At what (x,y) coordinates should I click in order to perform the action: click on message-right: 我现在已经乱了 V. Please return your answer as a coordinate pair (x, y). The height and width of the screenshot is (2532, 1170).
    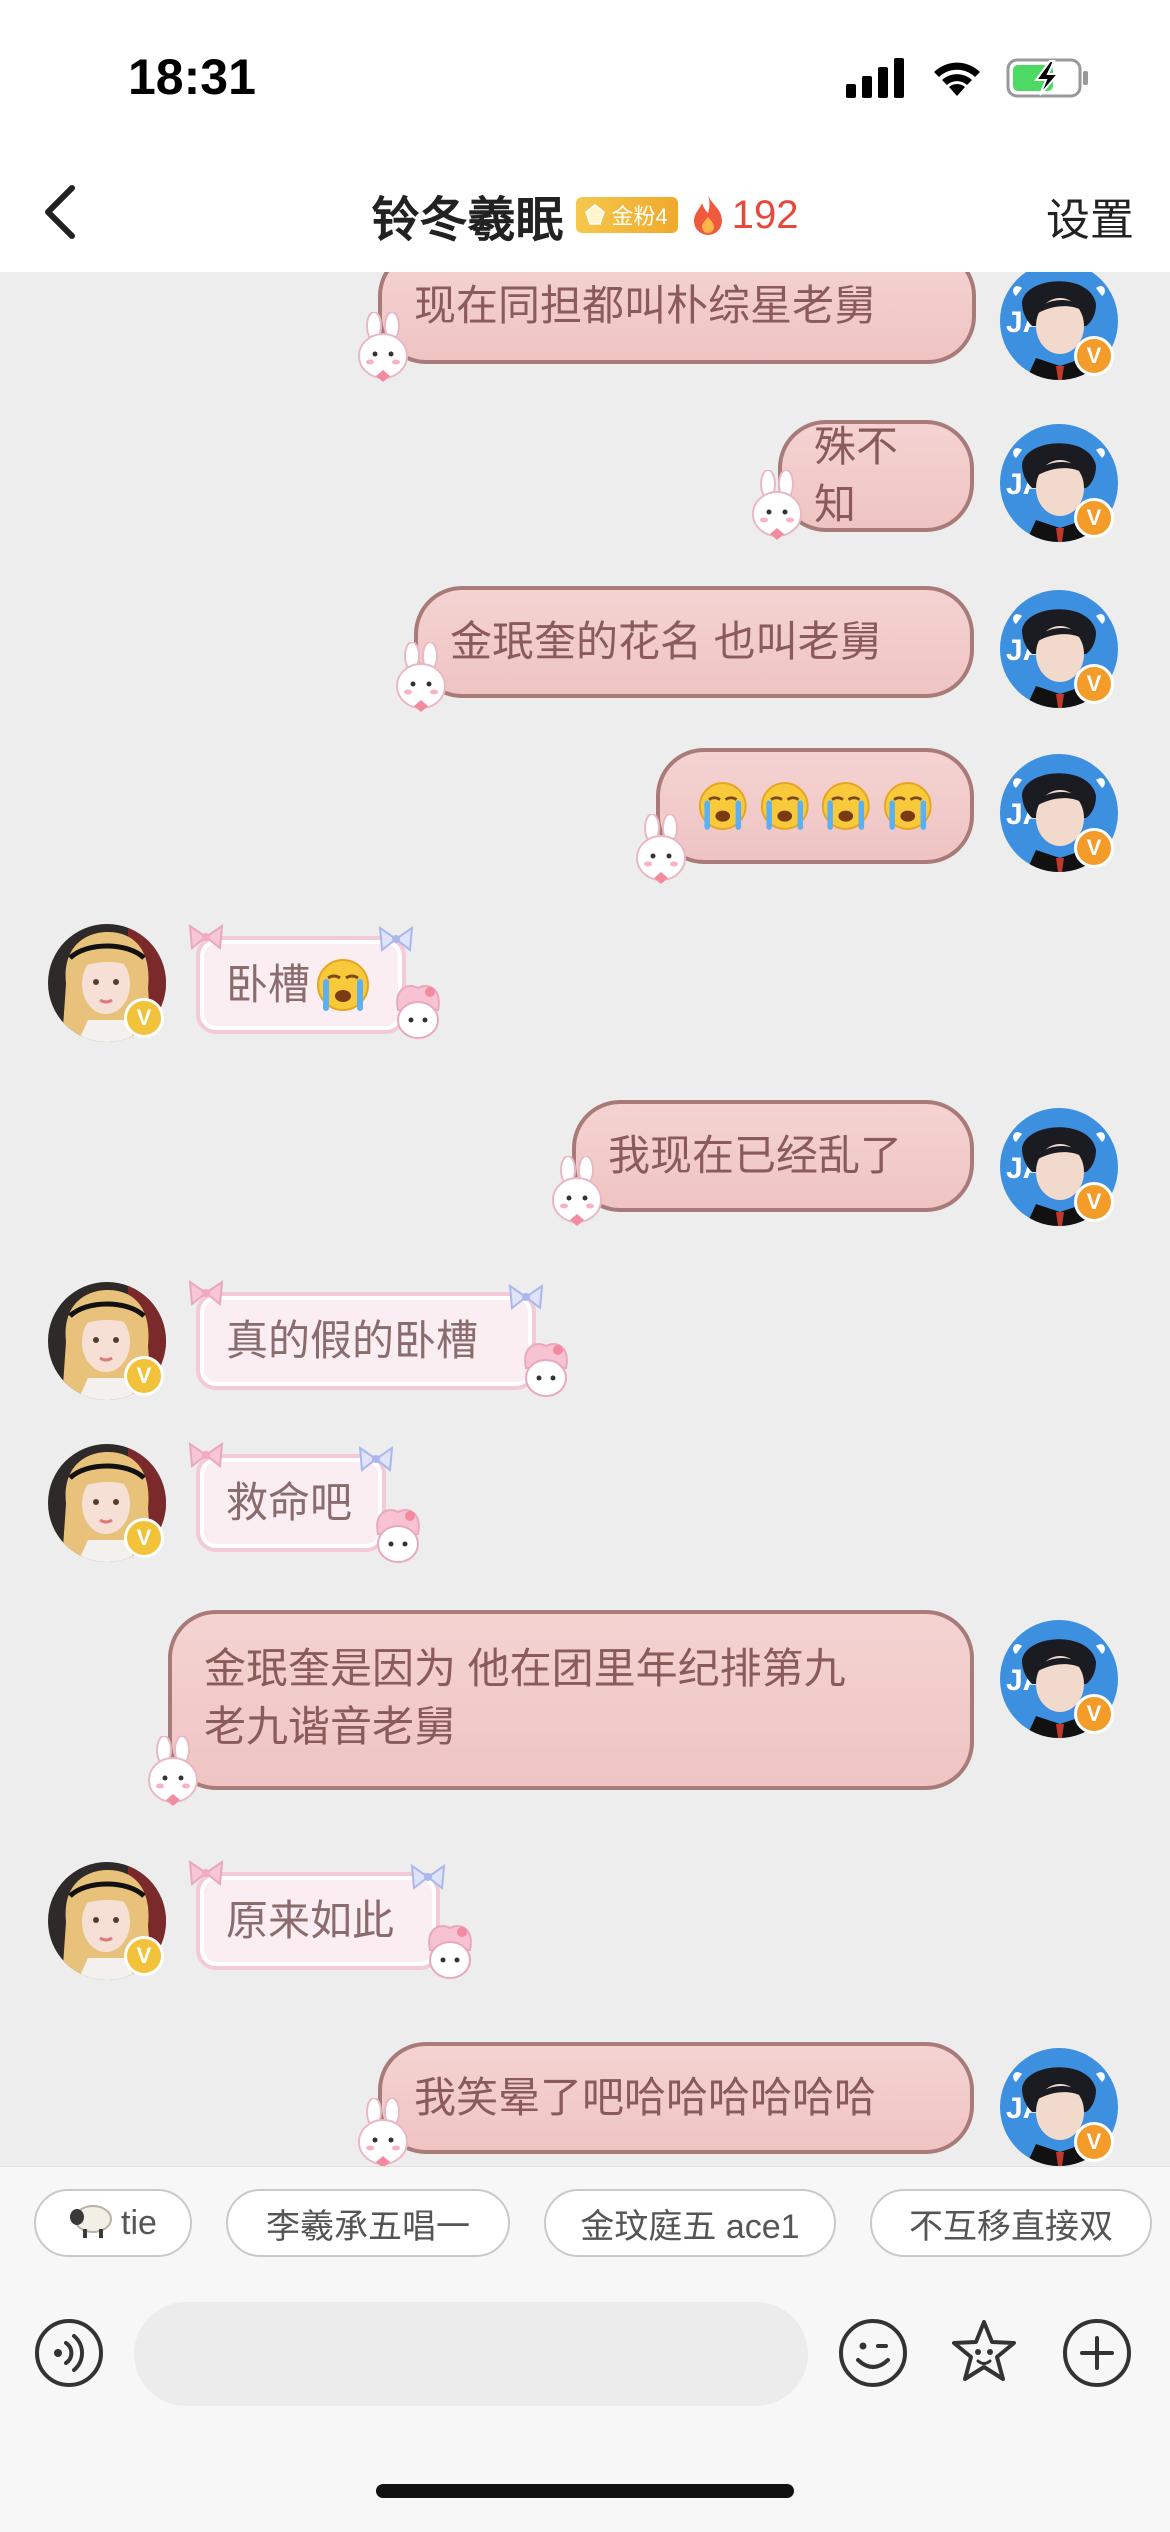
    Looking at the image, I should click on (585, 1163).